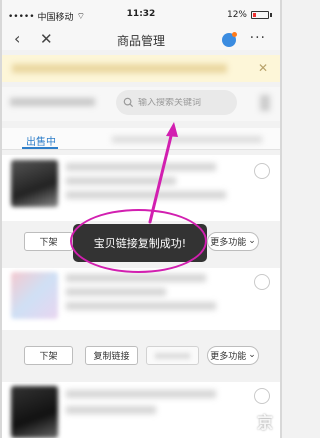 Image resolution: width=320 pixels, height=438 pixels. I want to click on more-menu-icon: ···, so click(258, 38).